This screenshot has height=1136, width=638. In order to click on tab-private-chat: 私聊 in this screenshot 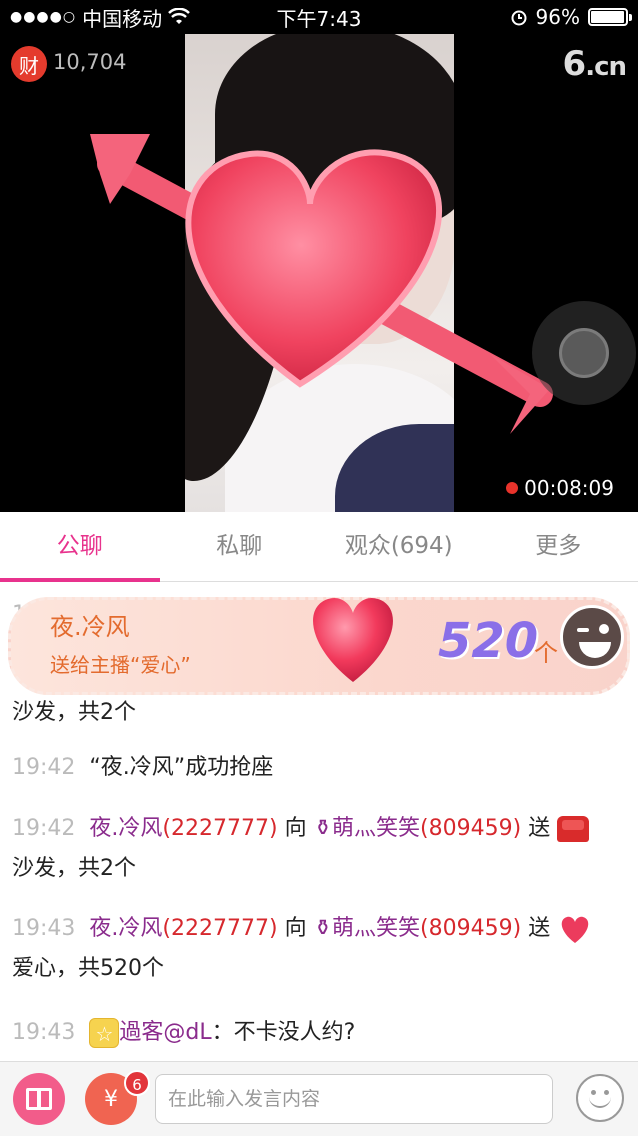, I will do `click(240, 546)`.